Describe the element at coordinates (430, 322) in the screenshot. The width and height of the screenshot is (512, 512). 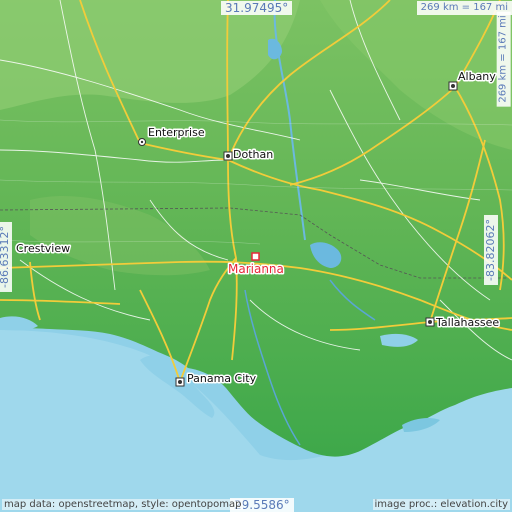
I see `city-marker-tallahassee` at that location.